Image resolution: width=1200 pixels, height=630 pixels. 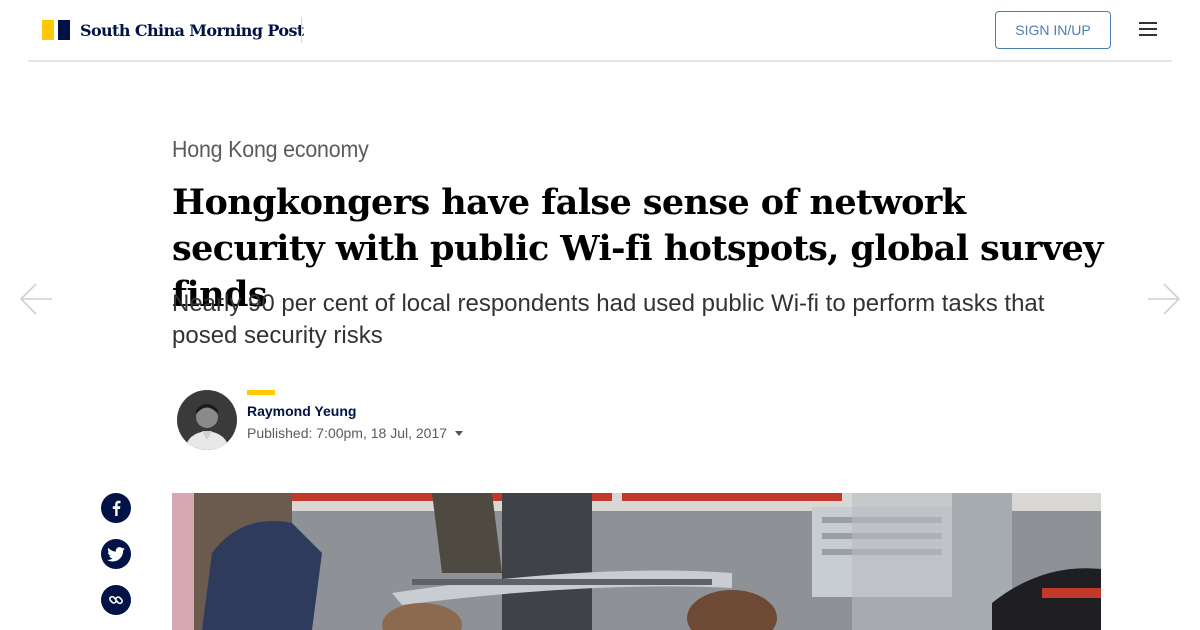 What do you see at coordinates (270, 149) in the screenshot?
I see `section-label: Hong Kong economy` at bounding box center [270, 149].